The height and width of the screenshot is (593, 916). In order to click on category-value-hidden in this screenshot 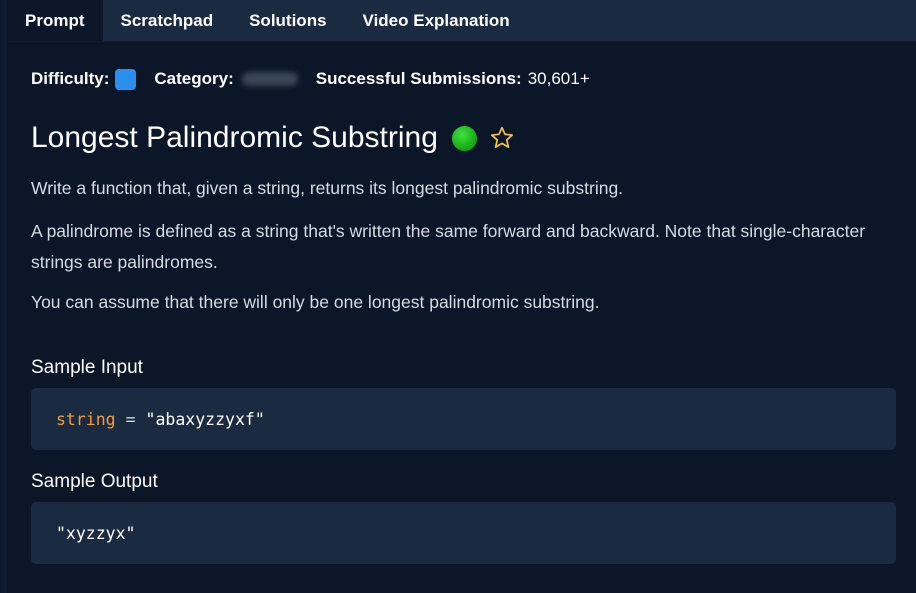, I will do `click(269, 79)`.